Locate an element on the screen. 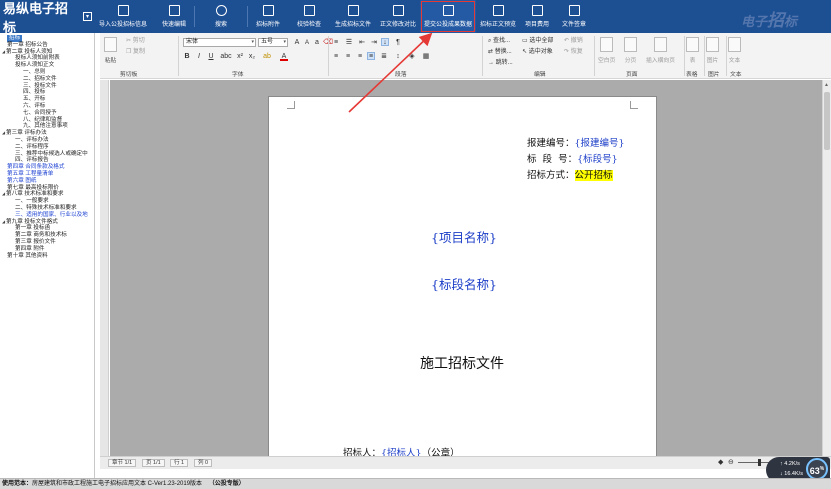 This screenshot has height=489, width=831. toolbar-compare-button: 正文修改对比 is located at coordinates (398, 16).